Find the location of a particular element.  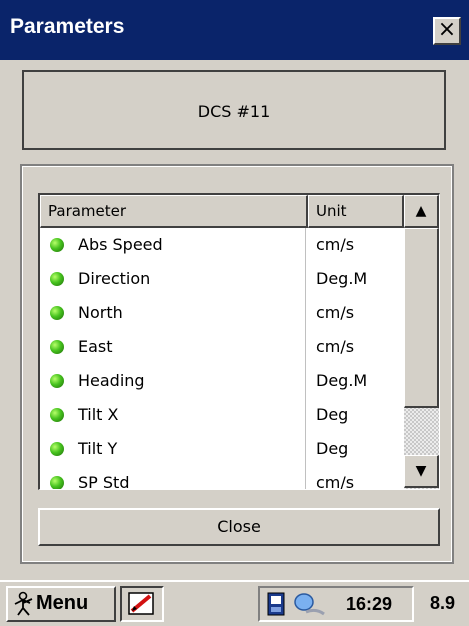

column-header-unit: Unit is located at coordinates (356, 211).